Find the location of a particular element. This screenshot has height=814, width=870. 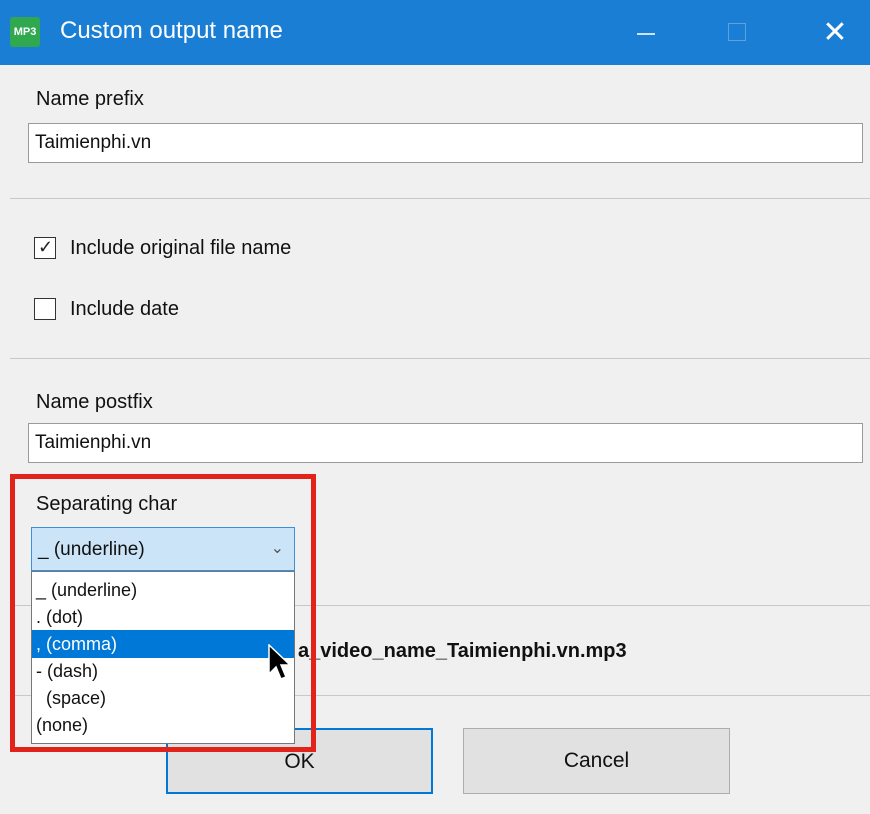

chevron-down-icon: ⌄ is located at coordinates (277, 548).